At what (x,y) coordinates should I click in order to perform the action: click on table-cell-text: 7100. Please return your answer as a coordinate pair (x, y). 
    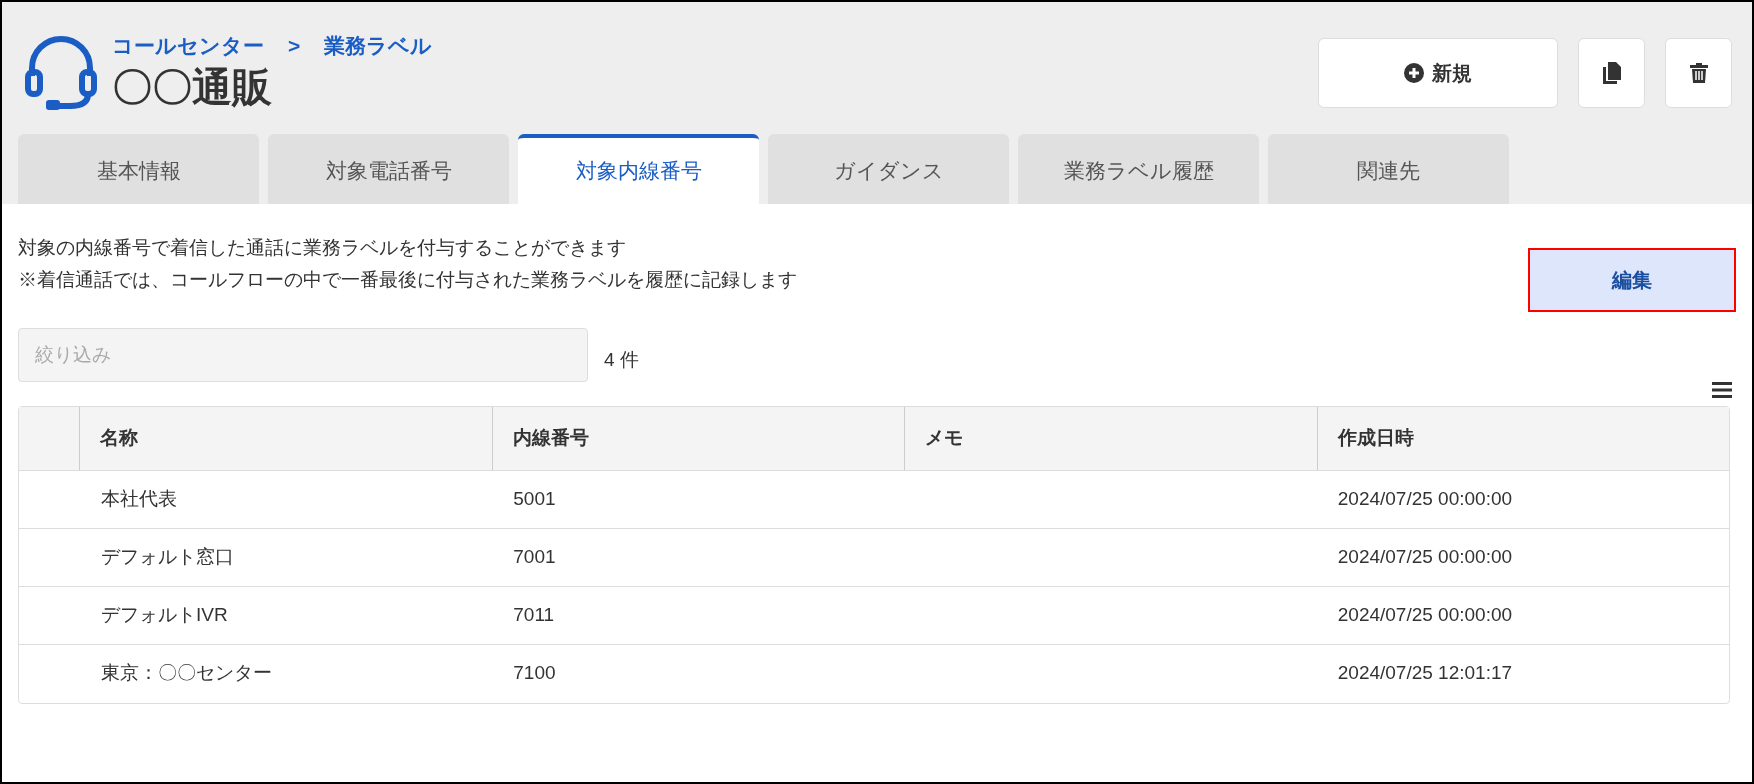
    Looking at the image, I should click on (534, 673).